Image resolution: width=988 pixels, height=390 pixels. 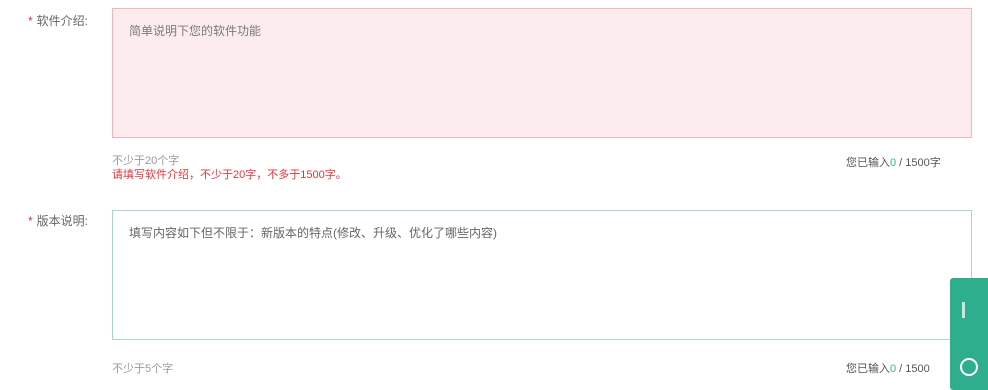 I want to click on counter-suffix: / 1500字, so click(x=918, y=163).